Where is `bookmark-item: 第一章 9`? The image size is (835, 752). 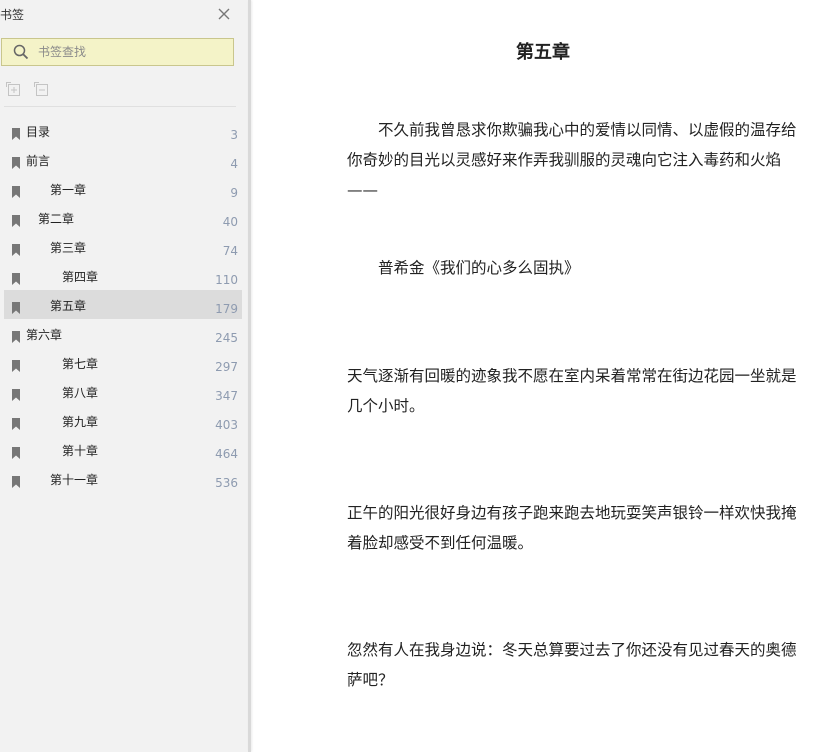 bookmark-item: 第一章 9 is located at coordinates (123, 188).